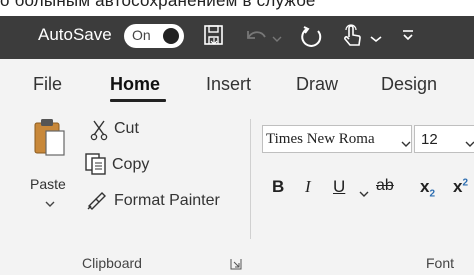  Describe the element at coordinates (100, 132) in the screenshot. I see `scissors-icon` at that location.